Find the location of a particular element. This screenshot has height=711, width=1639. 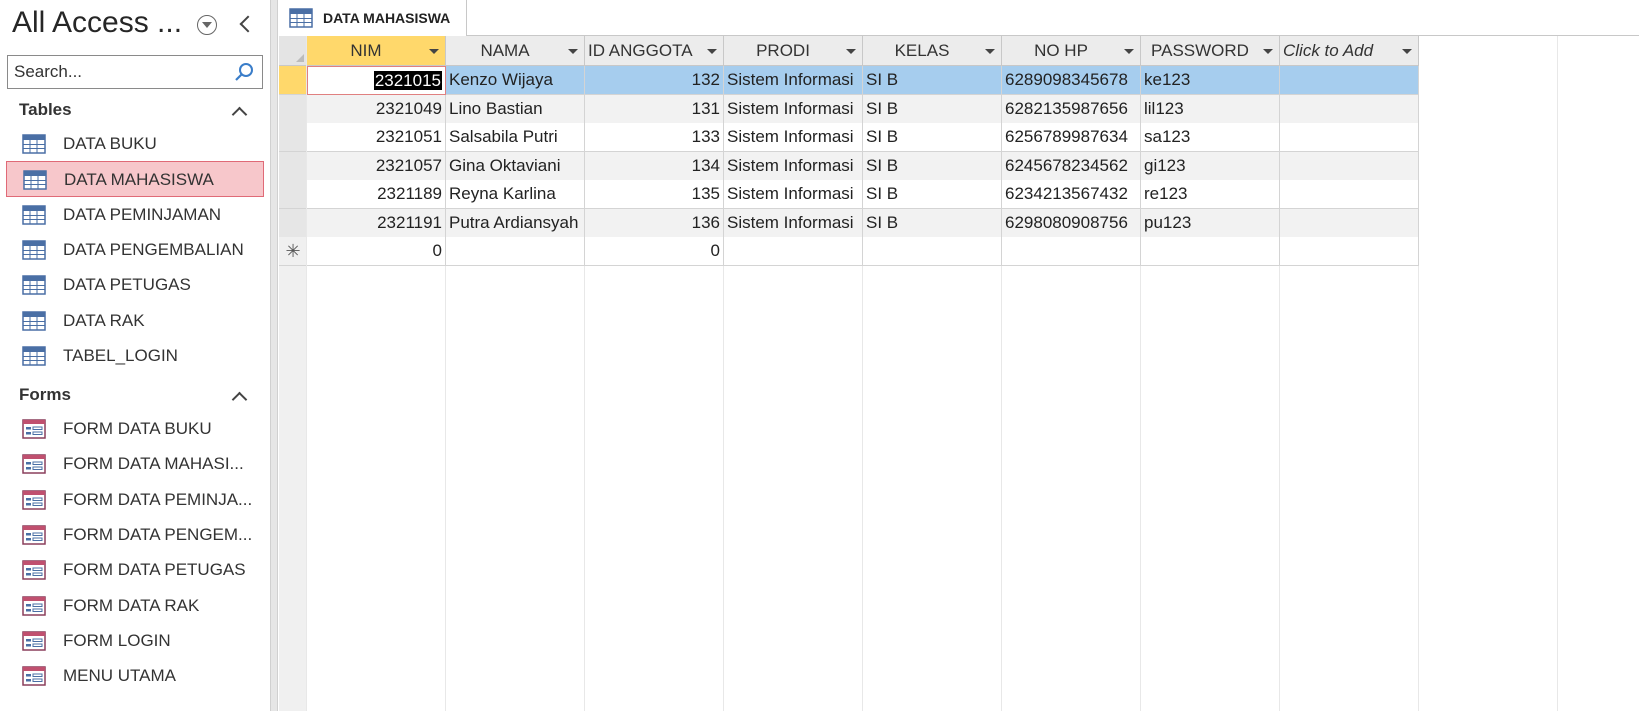

cell-password: lil123 is located at coordinates (1210, 109).